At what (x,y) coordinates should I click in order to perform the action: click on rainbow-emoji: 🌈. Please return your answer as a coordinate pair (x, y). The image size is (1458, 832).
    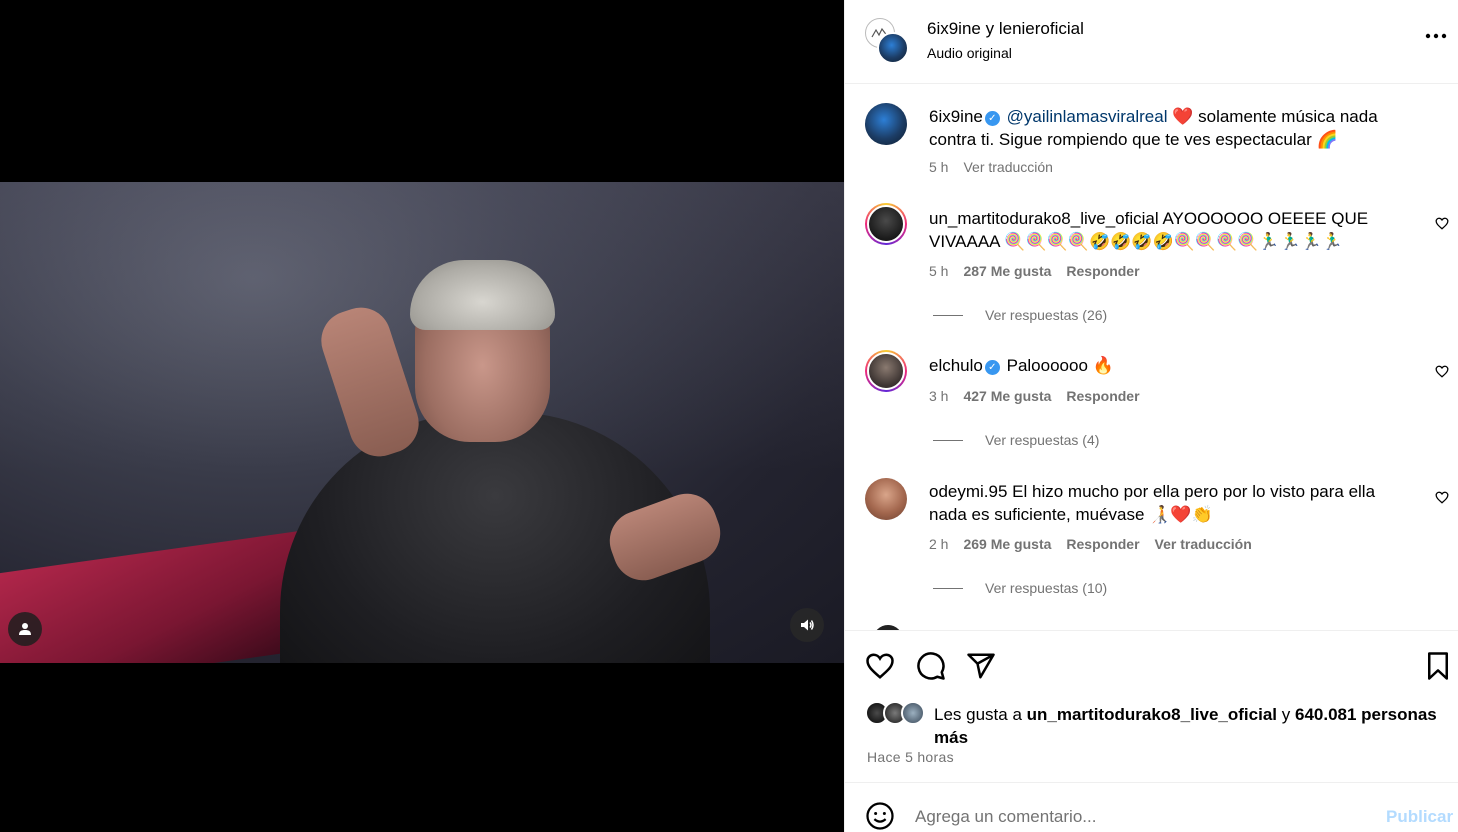
    Looking at the image, I should click on (1327, 139).